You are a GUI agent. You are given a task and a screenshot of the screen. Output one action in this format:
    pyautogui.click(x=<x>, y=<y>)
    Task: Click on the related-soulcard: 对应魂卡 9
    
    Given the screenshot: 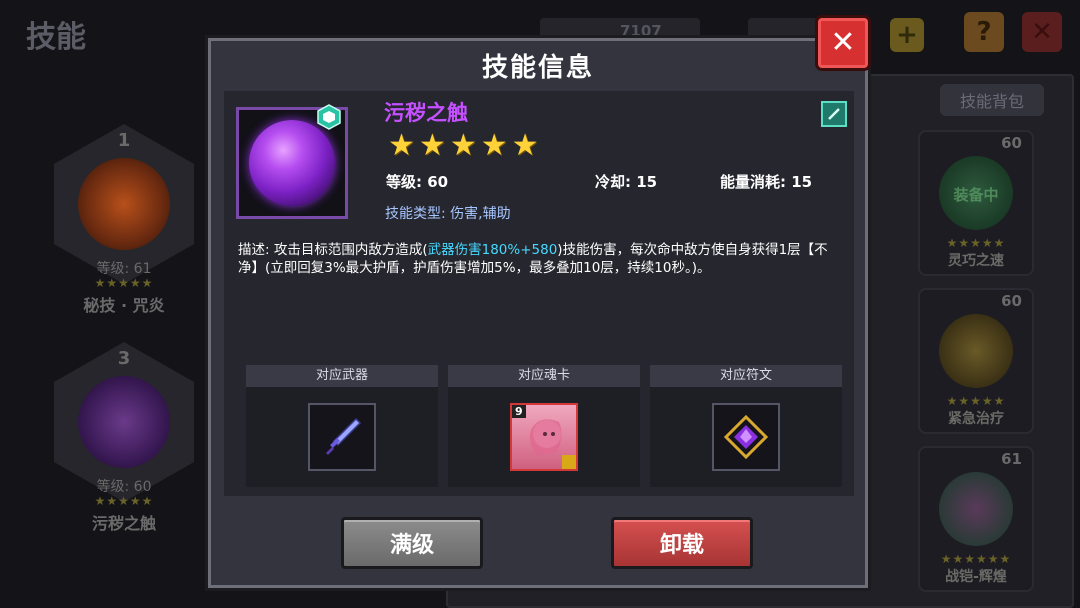 What is the action you would take?
    pyautogui.click(x=544, y=426)
    